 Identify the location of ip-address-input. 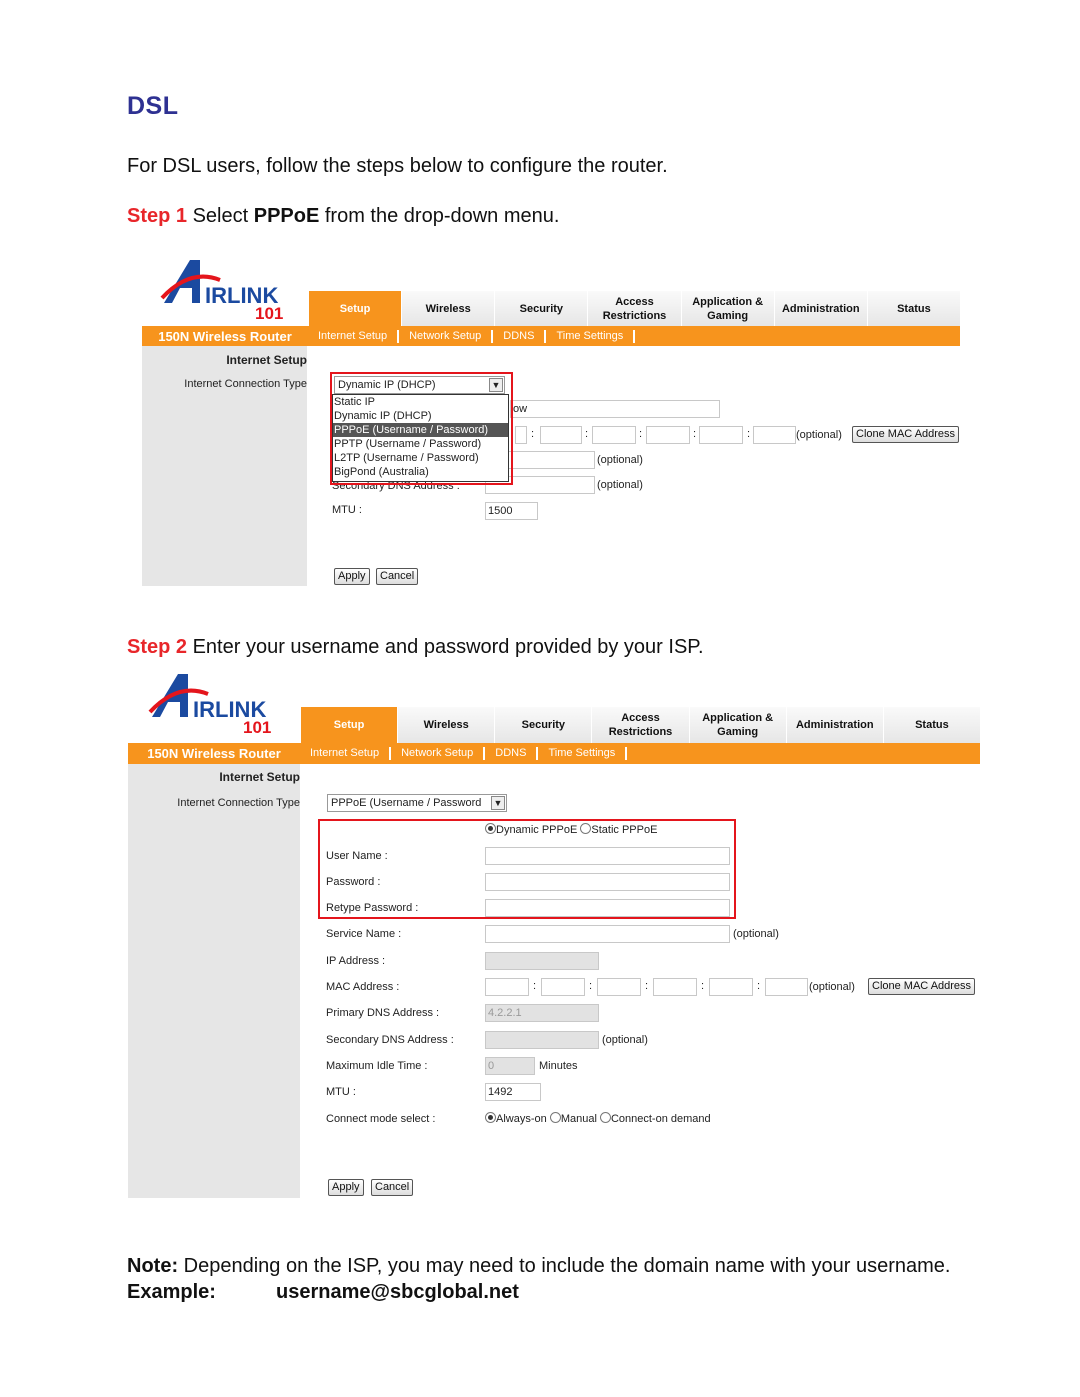
(542, 961).